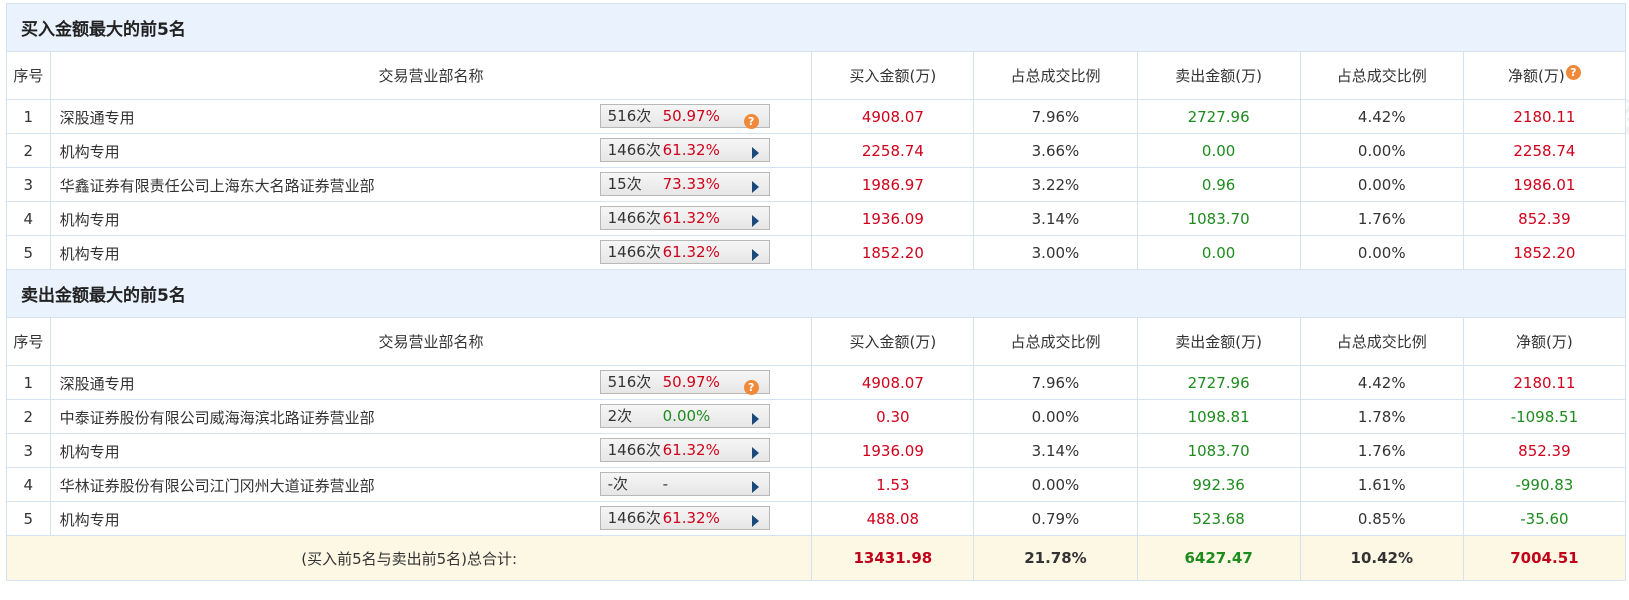  What do you see at coordinates (1218, 76) in the screenshot?
I see `column-header-label: 卖出金额(万)` at bounding box center [1218, 76].